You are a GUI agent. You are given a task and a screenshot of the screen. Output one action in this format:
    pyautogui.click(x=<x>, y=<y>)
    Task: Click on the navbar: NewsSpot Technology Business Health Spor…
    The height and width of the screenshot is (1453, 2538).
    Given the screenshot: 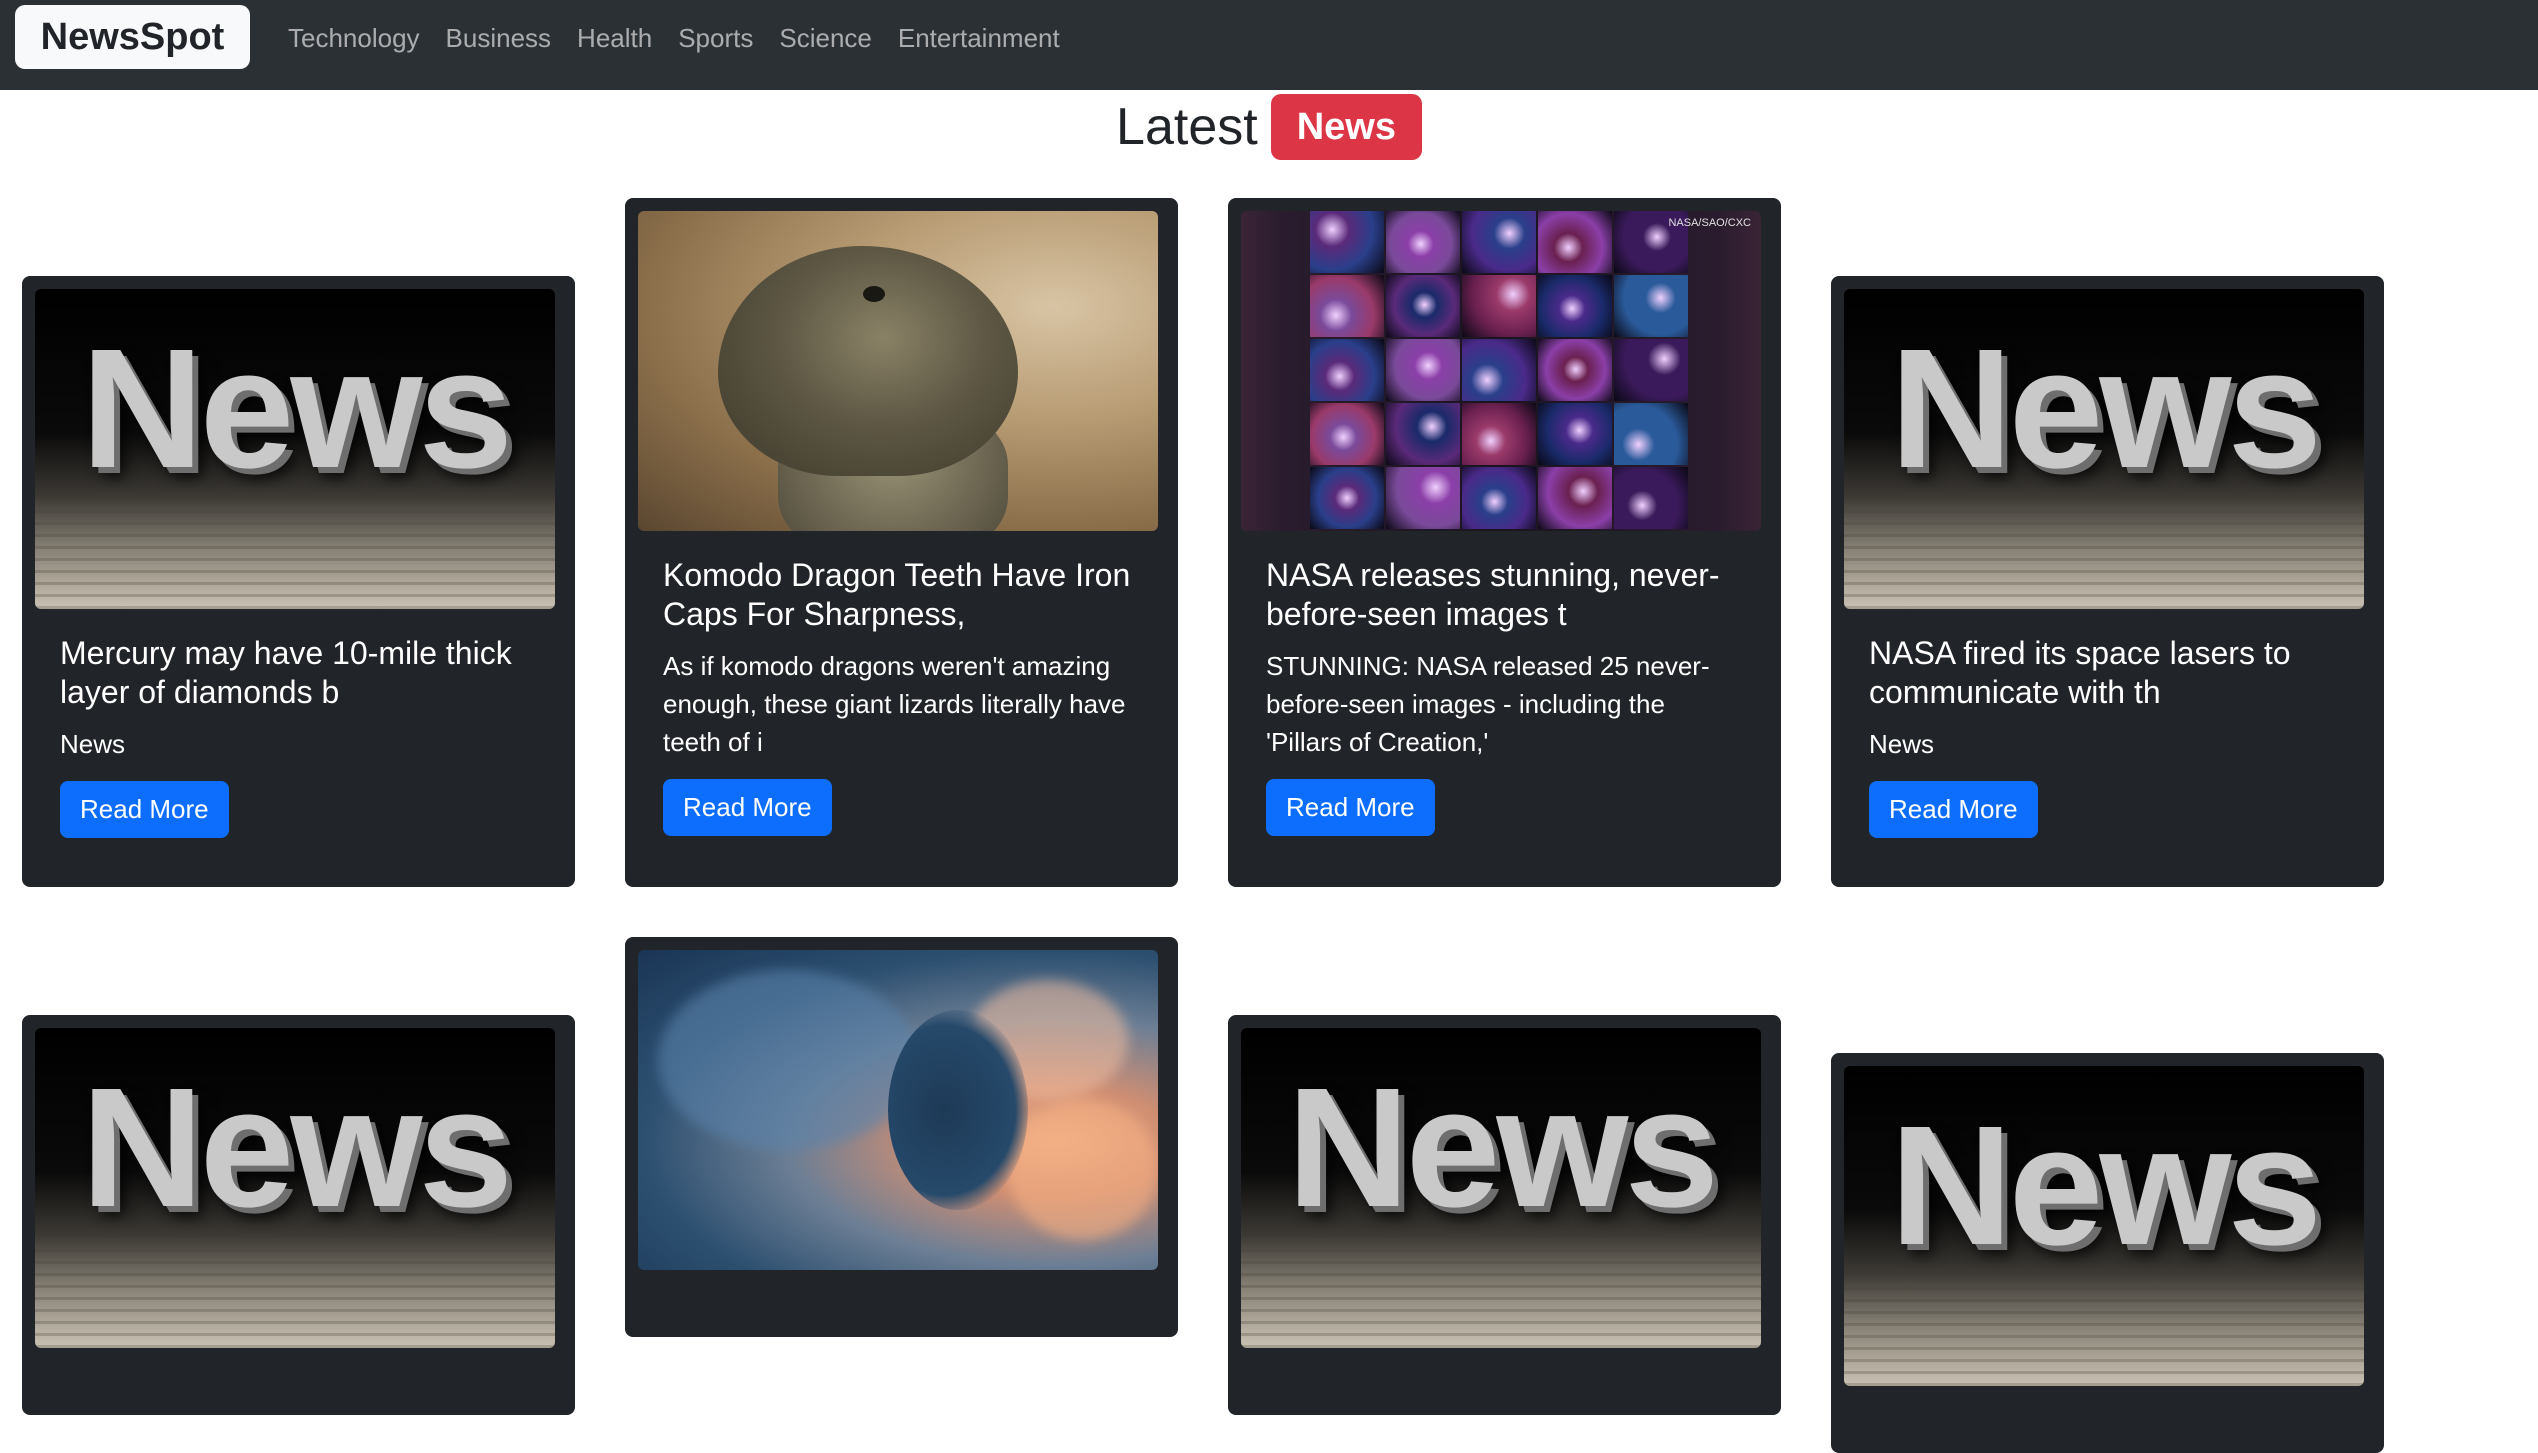 What is the action you would take?
    pyautogui.click(x=1269, y=45)
    